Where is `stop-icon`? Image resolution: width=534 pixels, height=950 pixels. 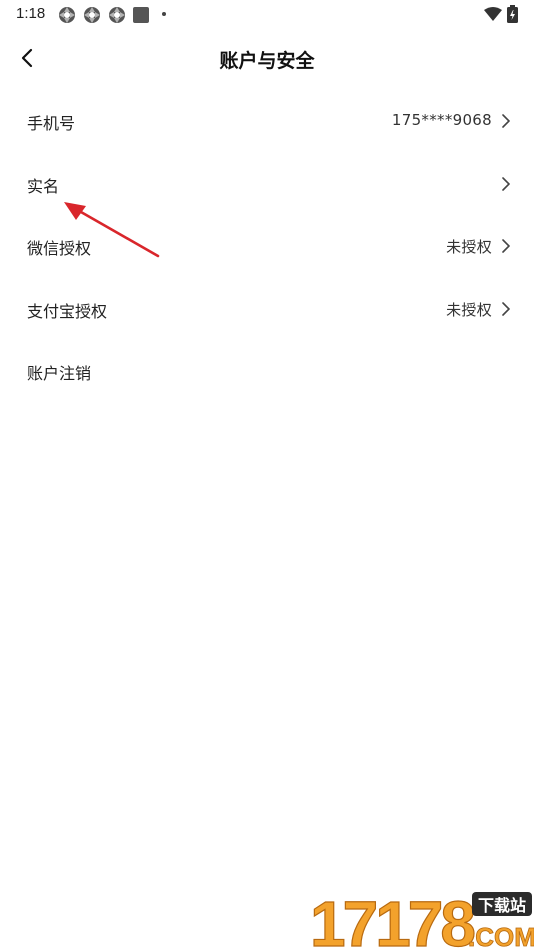 stop-icon is located at coordinates (141, 15).